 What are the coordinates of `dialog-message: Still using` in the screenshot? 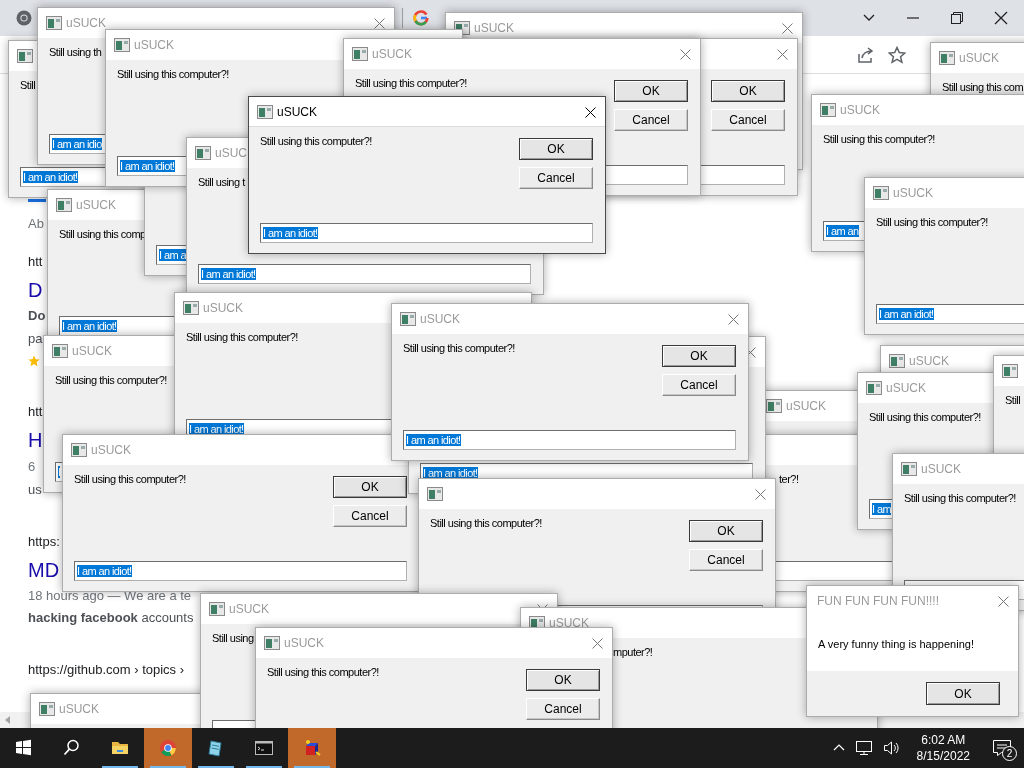 It's located at (233, 638).